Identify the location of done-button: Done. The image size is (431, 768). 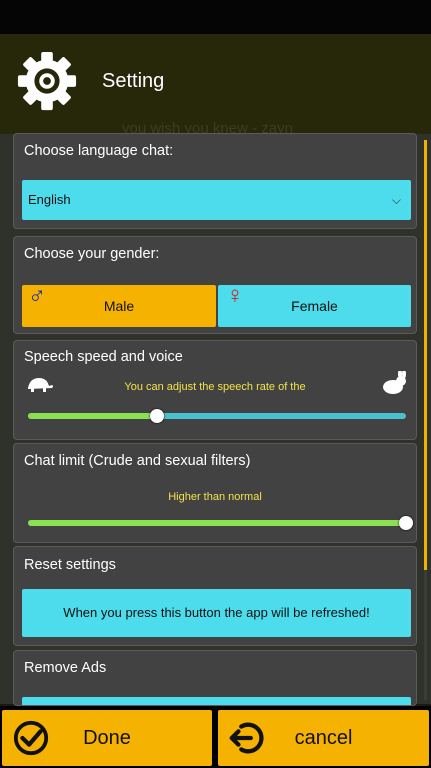
(107, 738).